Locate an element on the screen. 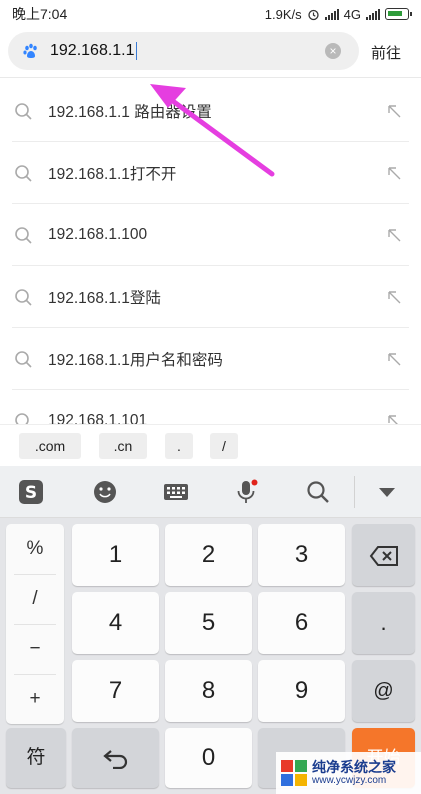  status-bar: 晚上7:04 1.9K/s 4G is located at coordinates (210, 14).